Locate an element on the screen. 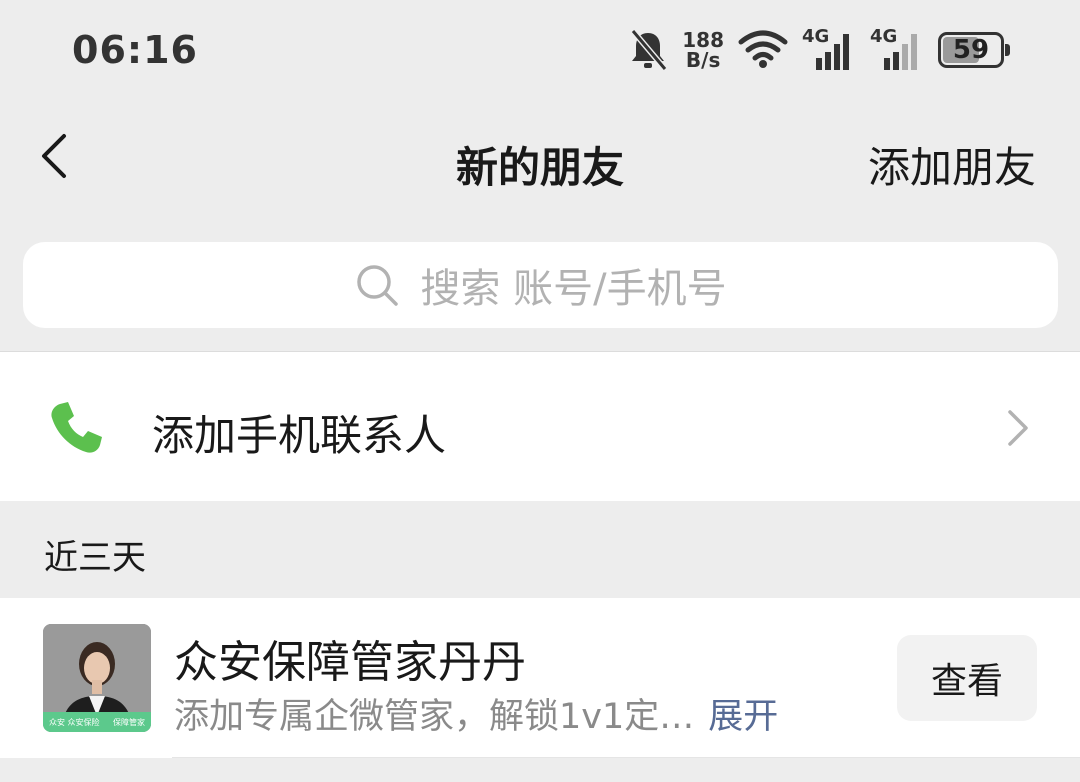 The image size is (1080, 782). status-time: 06:16 is located at coordinates (135, 50).